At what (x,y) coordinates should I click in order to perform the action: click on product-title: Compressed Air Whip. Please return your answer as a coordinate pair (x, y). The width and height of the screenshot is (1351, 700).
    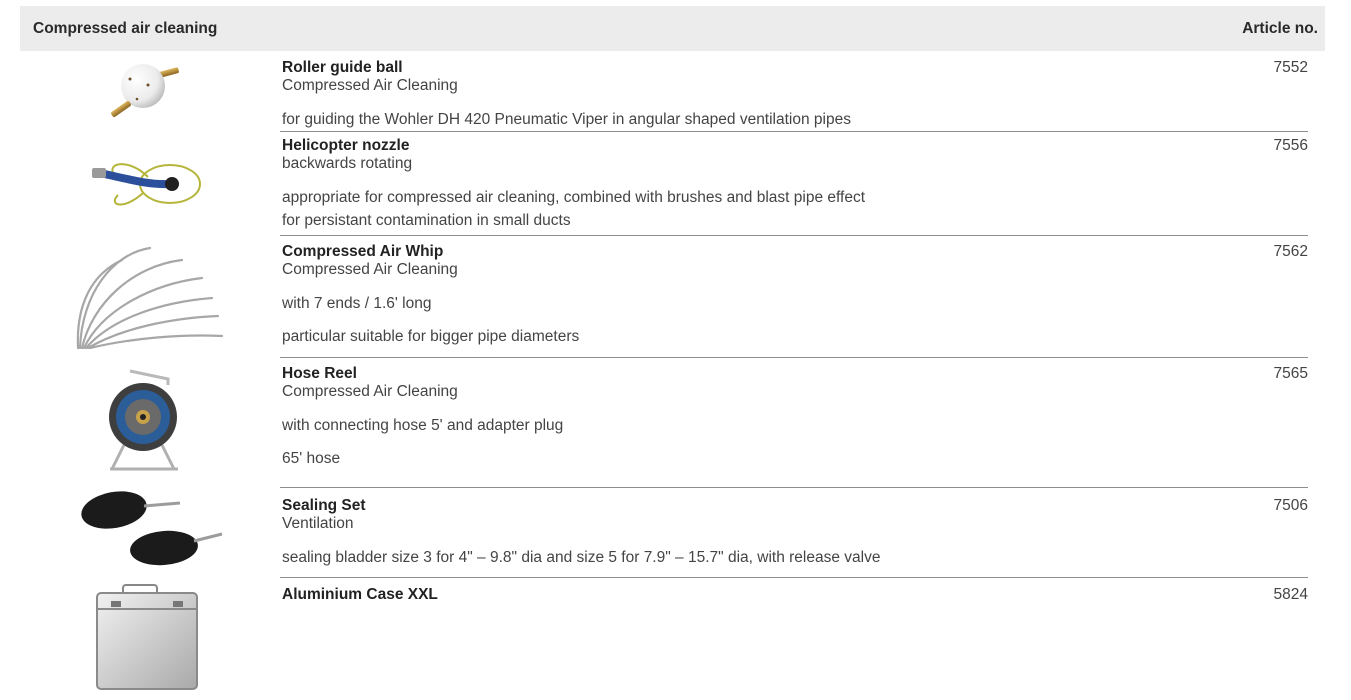
    Looking at the image, I should click on (363, 251).